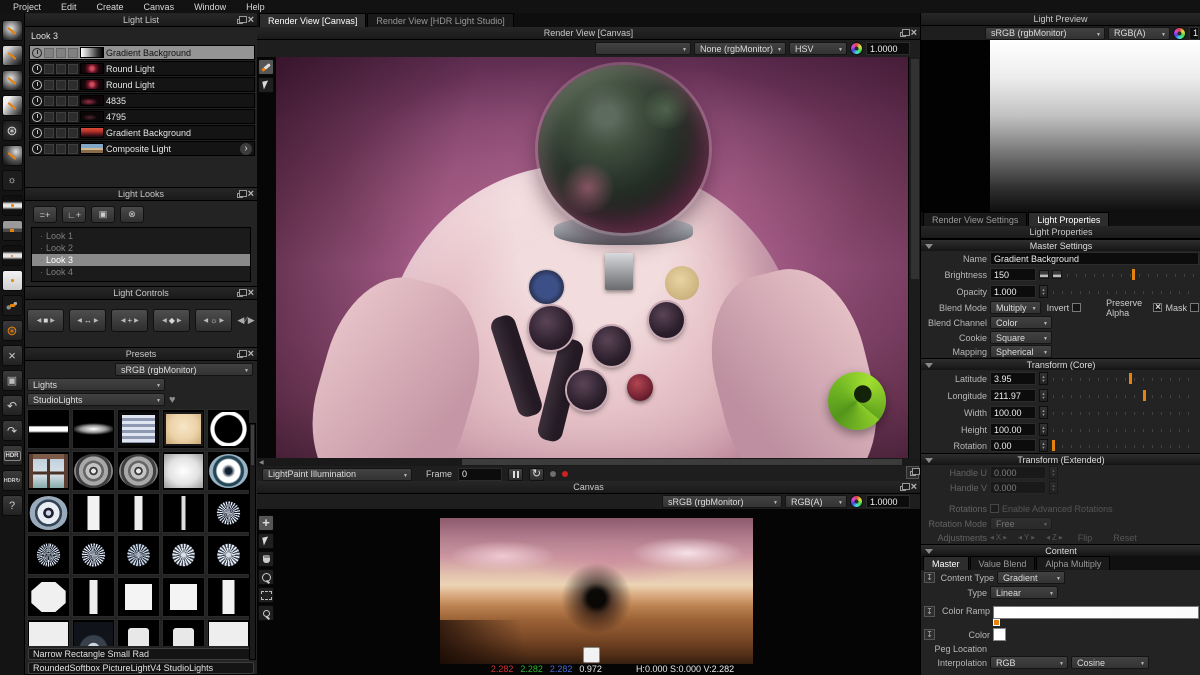 This screenshot has height=675, width=1200. What do you see at coordinates (266, 85) in the screenshot?
I see `select-tool` at bounding box center [266, 85].